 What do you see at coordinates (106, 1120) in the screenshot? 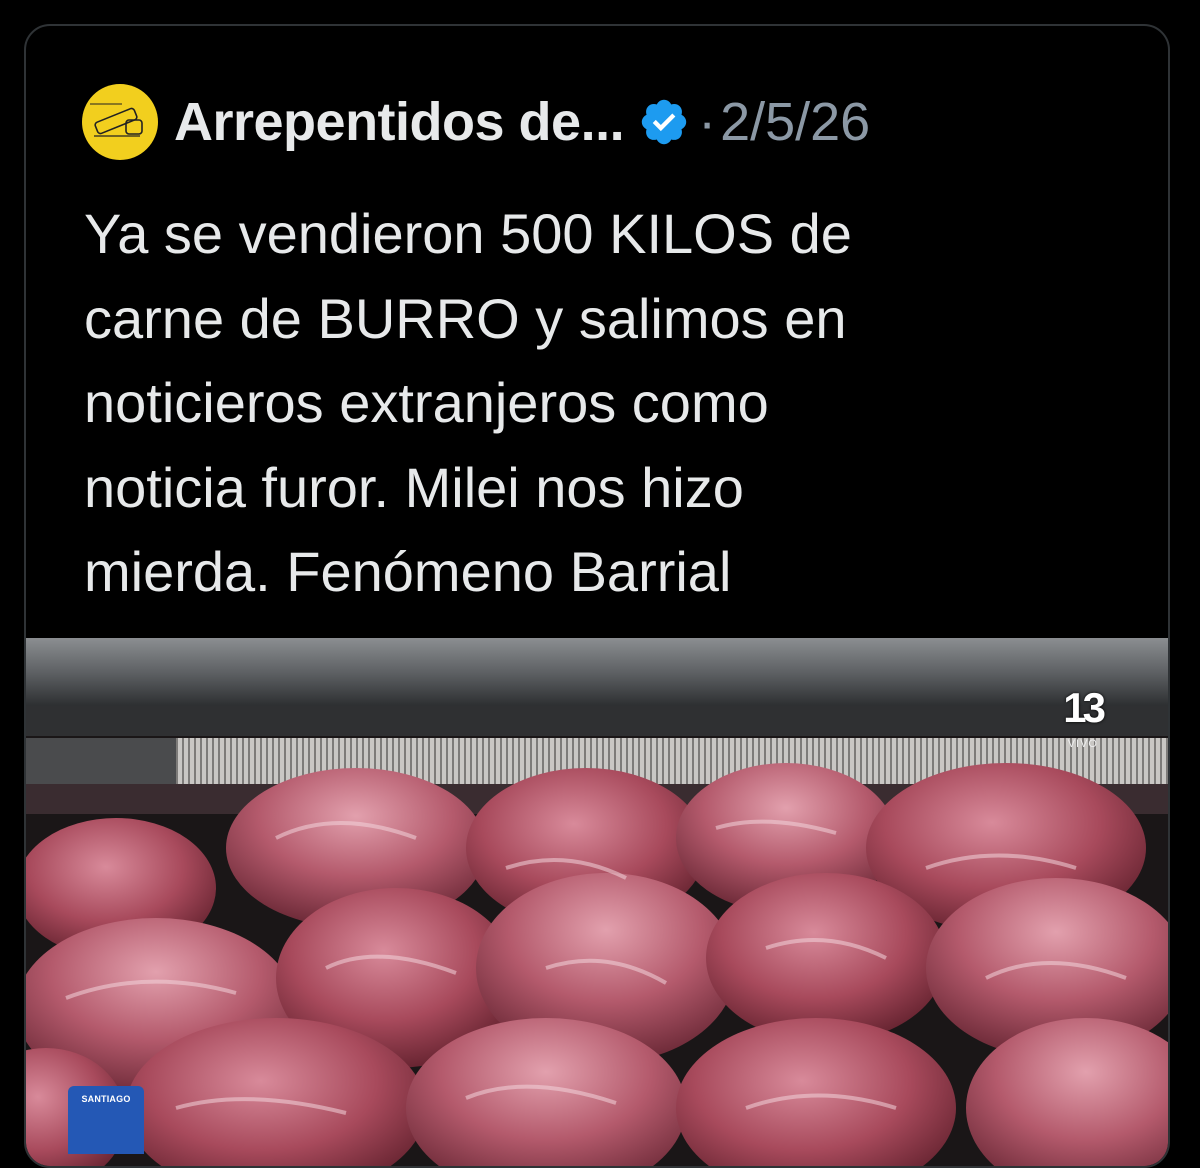
I see `location-badge: SANTIAGO` at bounding box center [106, 1120].